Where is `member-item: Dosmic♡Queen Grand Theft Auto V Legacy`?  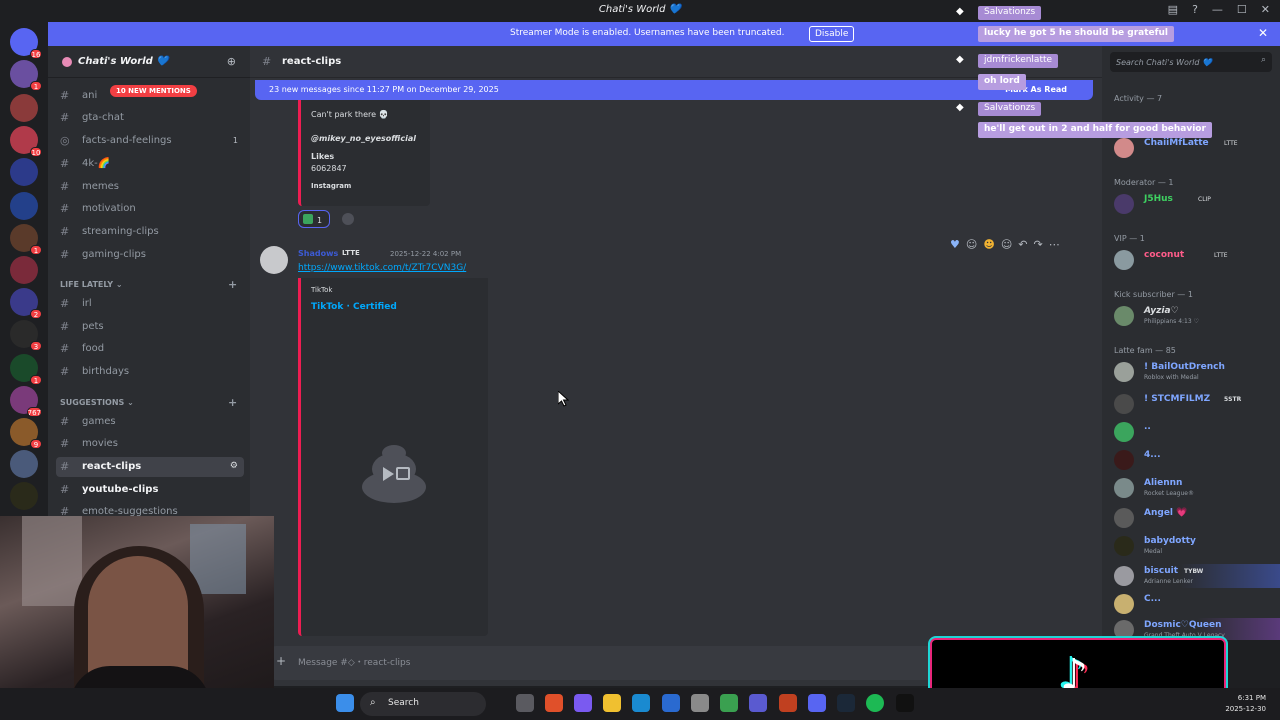
member-item: Dosmic♡Queen Grand Theft Auto V Legacy is located at coordinates (1197, 629).